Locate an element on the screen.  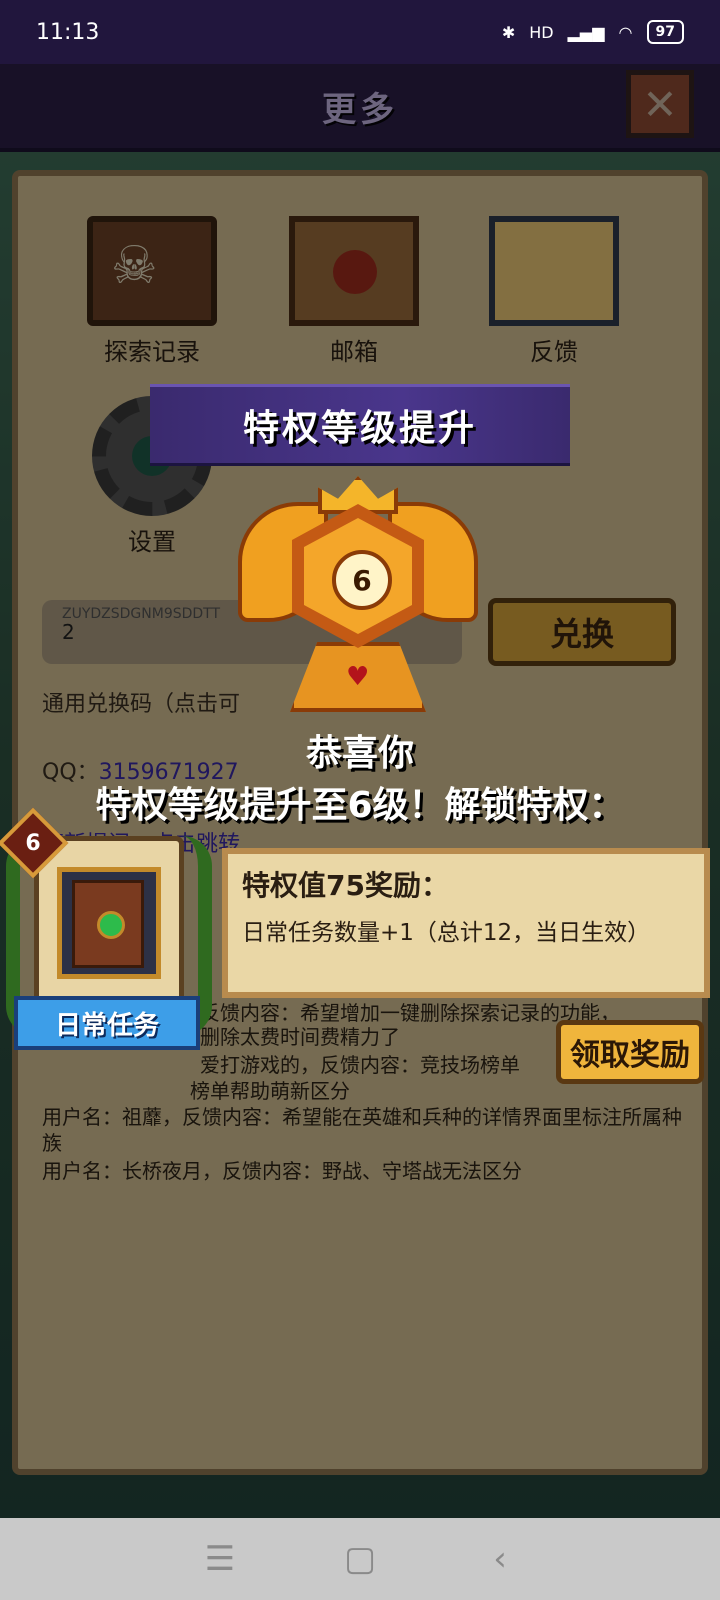
card-frame is located at coordinates (109, 923).